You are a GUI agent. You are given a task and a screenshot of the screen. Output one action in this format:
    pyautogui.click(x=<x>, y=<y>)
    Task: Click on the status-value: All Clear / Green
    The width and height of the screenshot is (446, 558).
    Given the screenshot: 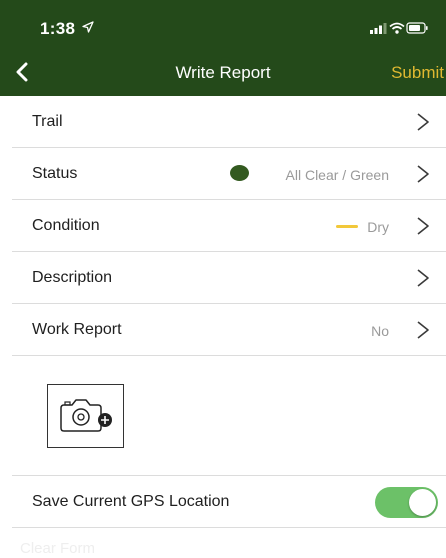 What is the action you would take?
    pyautogui.click(x=337, y=175)
    